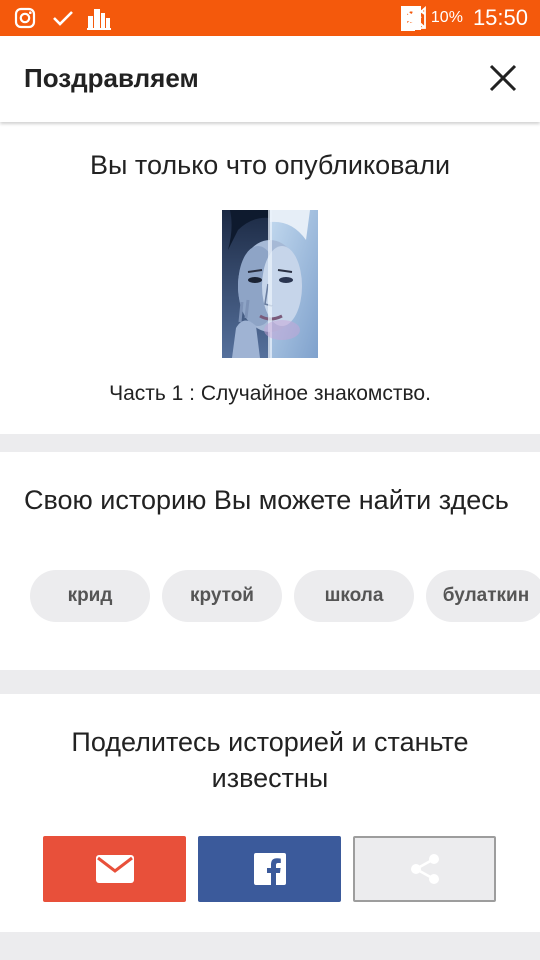  What do you see at coordinates (354, 596) in the screenshot?
I see `tag-chip: школа` at bounding box center [354, 596].